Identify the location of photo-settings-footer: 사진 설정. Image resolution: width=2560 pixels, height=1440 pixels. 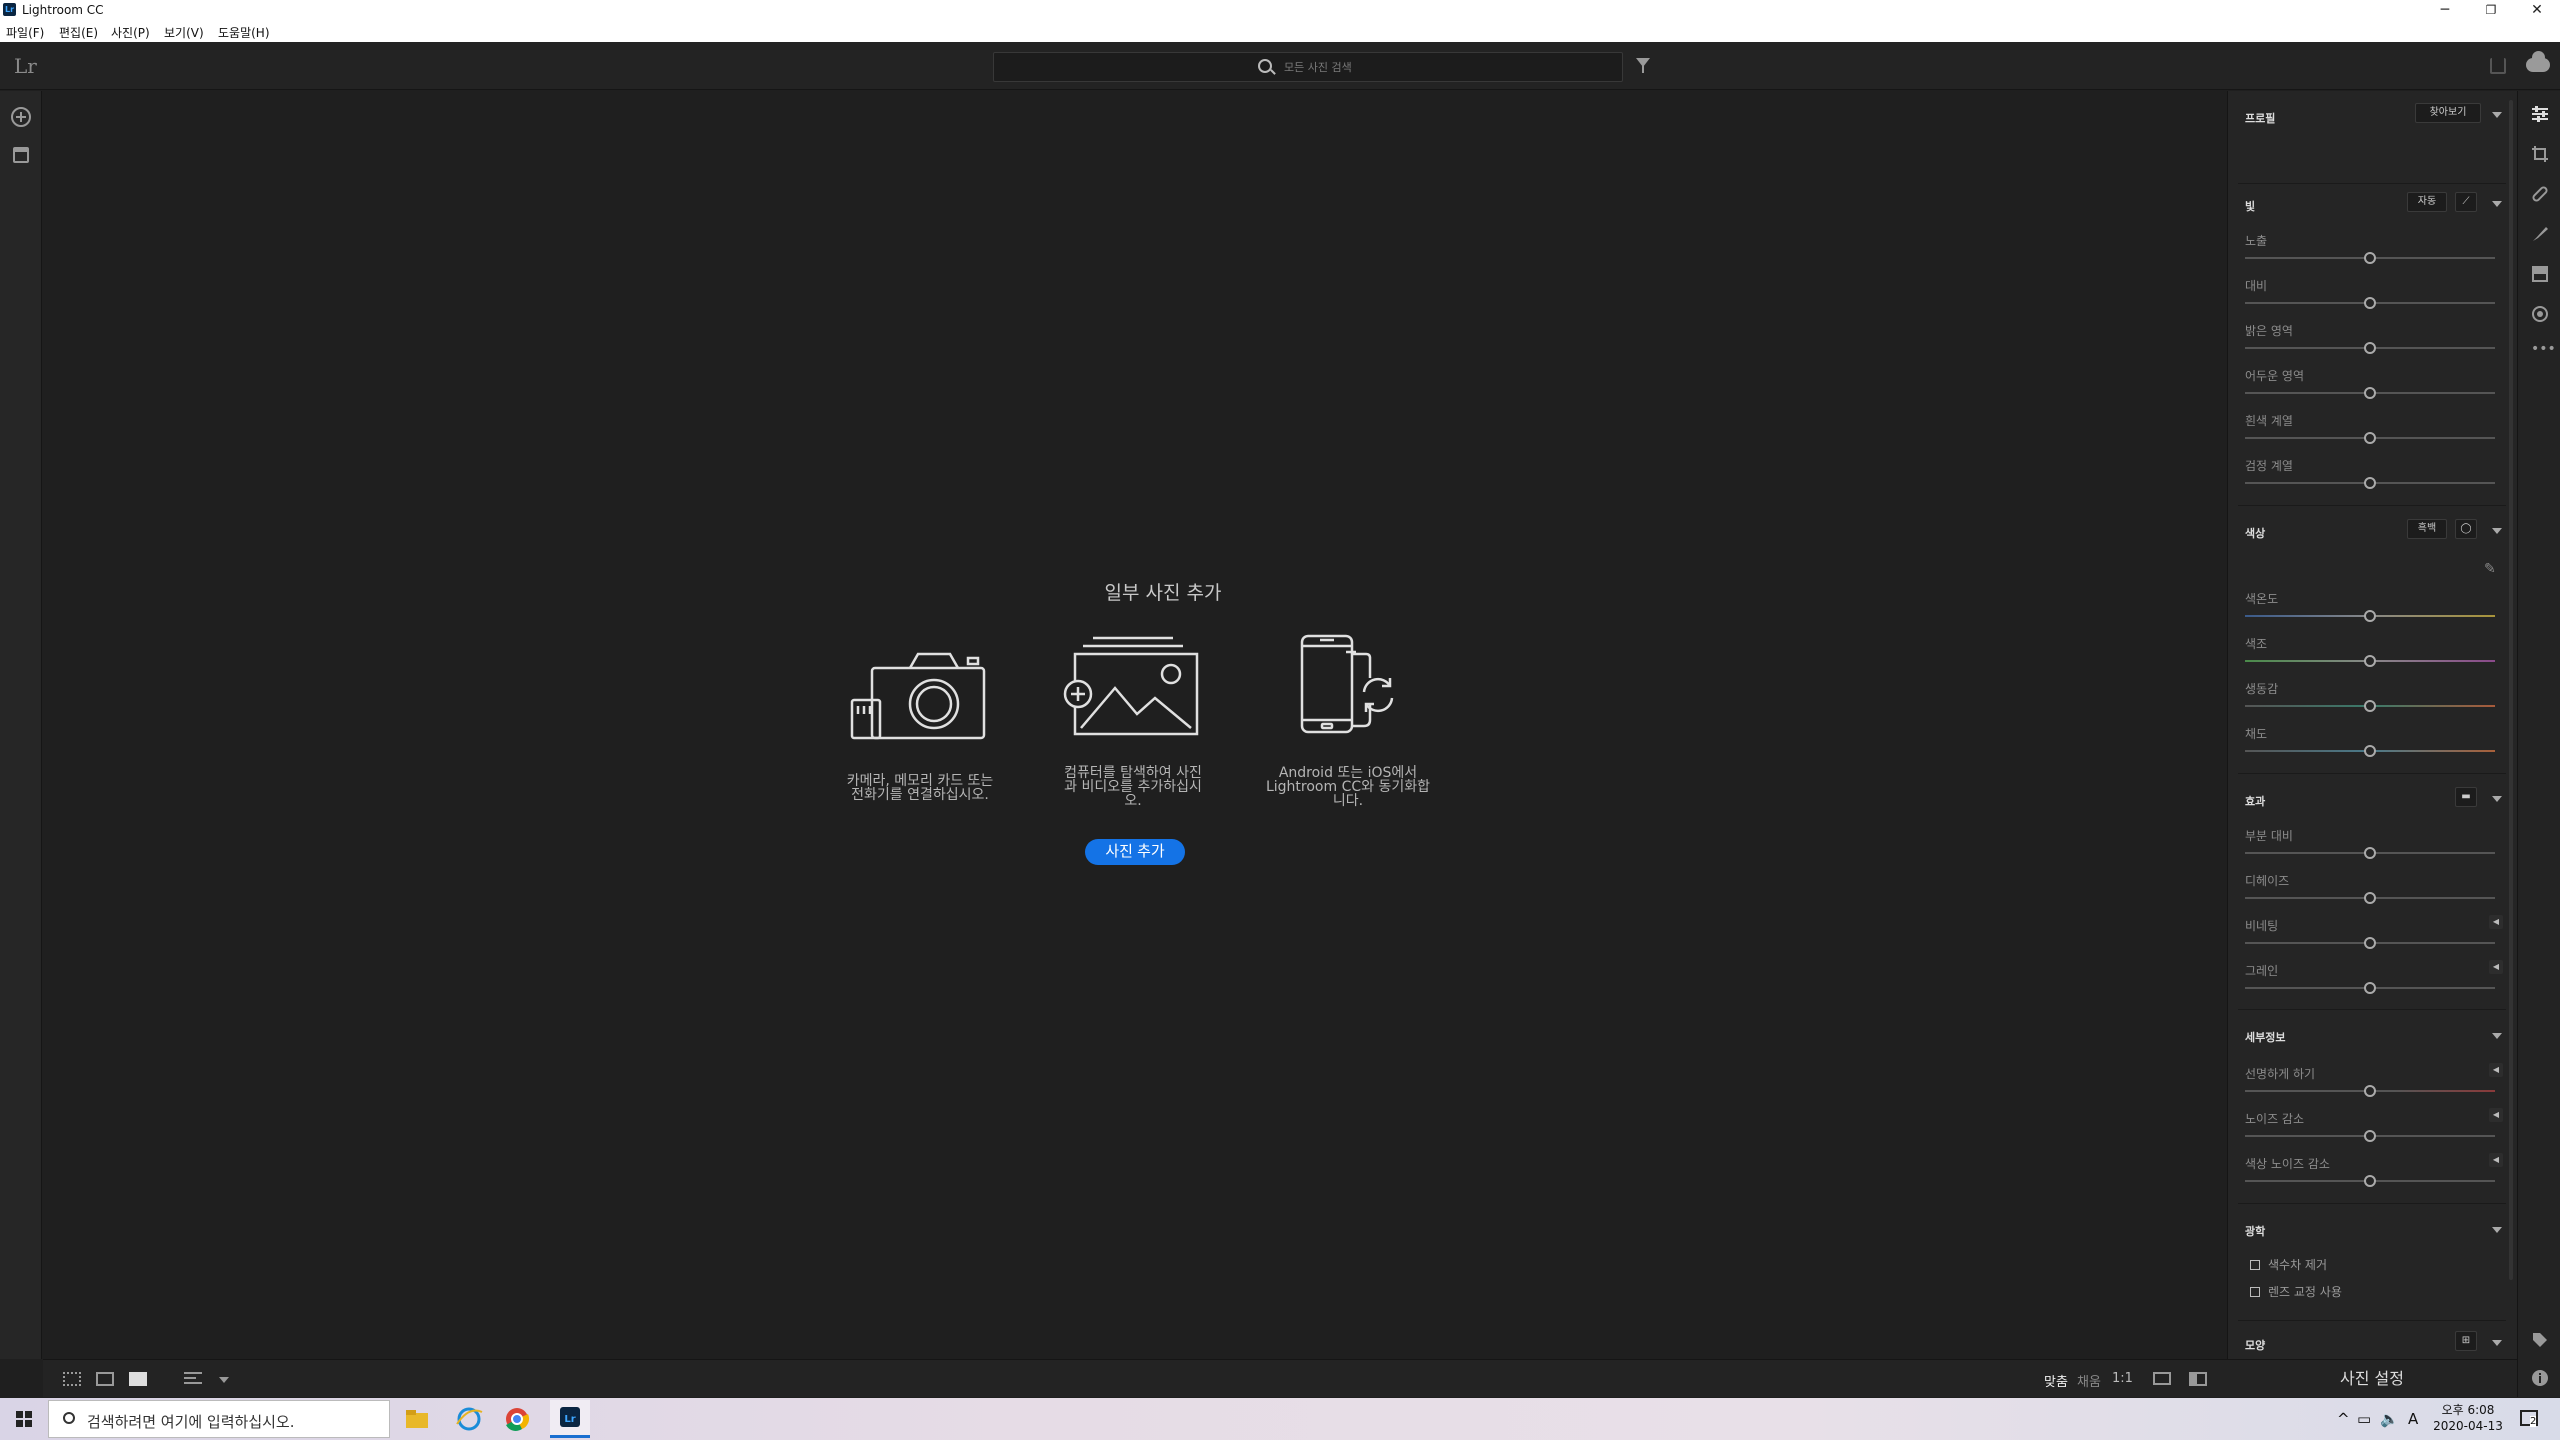
(2372, 1378).